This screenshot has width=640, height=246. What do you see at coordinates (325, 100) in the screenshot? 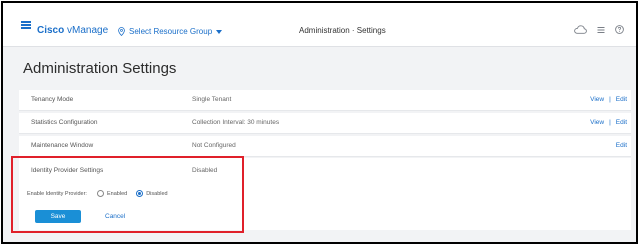
I see `settings-row-tenancy-mode: Tenancy Mode Single Tenant View | Edit` at bounding box center [325, 100].